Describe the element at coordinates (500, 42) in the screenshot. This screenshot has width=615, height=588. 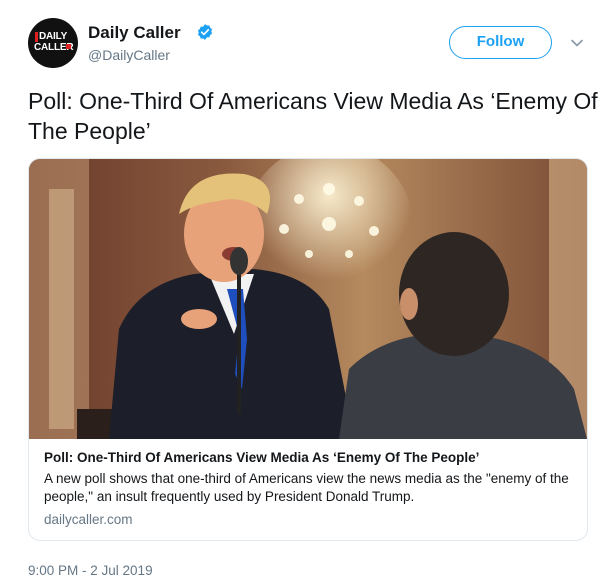
I see `follow-button: Follow` at that location.